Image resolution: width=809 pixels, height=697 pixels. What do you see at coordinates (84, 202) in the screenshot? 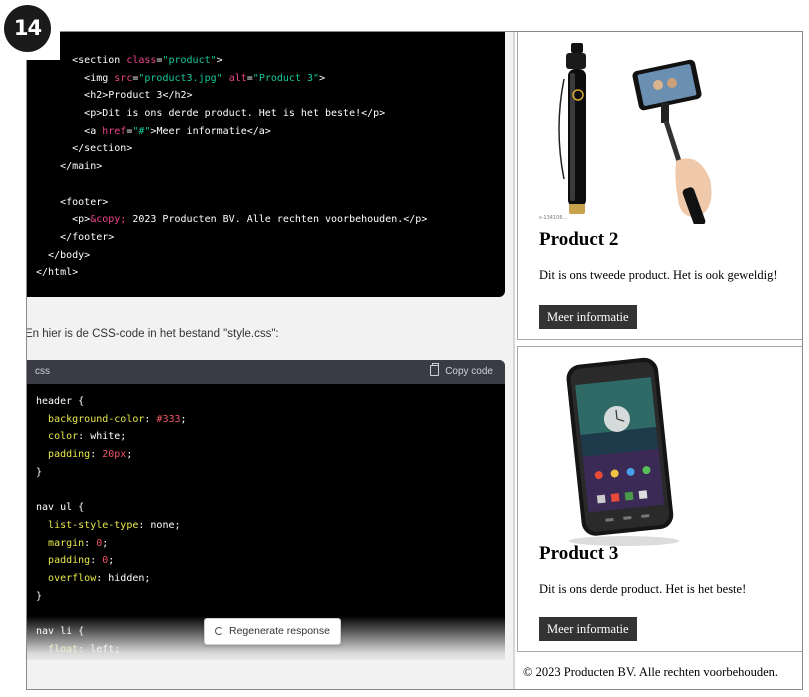
I see `html-code-line: <footer>` at bounding box center [84, 202].